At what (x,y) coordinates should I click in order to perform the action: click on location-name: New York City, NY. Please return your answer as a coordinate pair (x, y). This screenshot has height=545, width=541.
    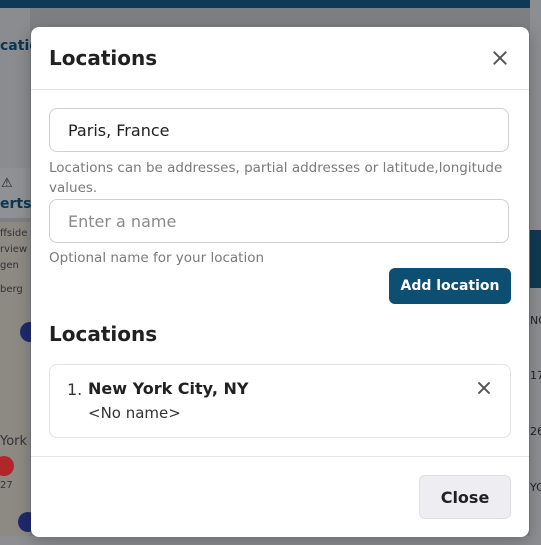
    Looking at the image, I should click on (168, 388).